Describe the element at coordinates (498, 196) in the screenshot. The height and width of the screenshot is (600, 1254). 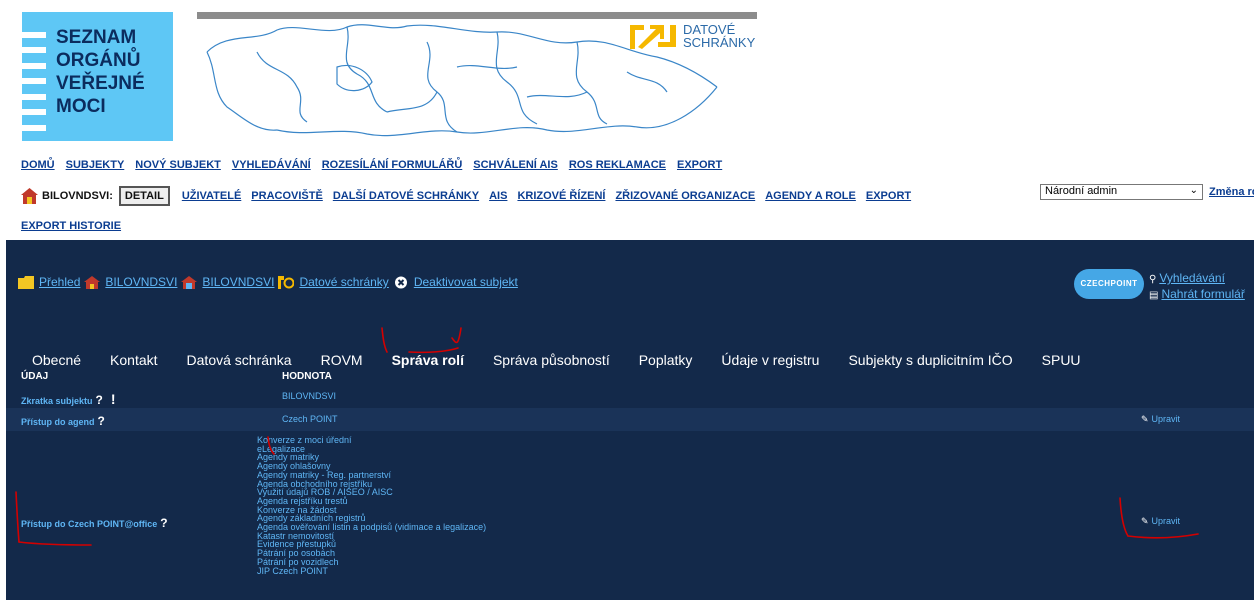
I see `nav-ais: AIS` at that location.